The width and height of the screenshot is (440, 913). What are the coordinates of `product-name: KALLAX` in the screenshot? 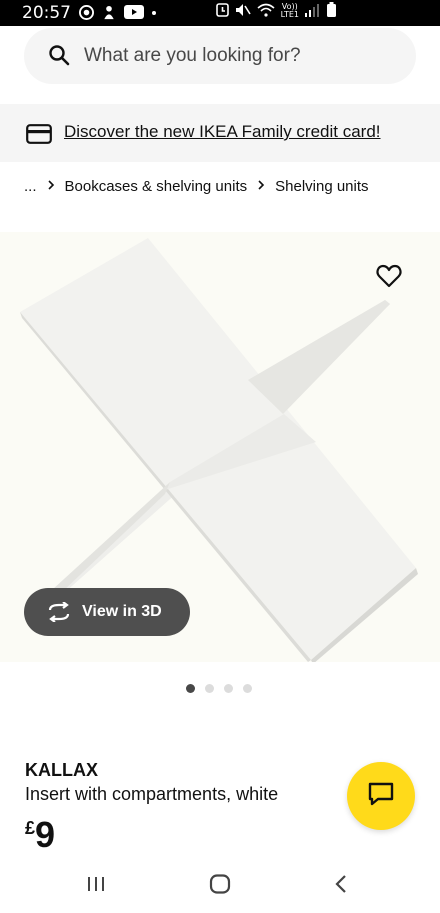 It's located at (61, 770).